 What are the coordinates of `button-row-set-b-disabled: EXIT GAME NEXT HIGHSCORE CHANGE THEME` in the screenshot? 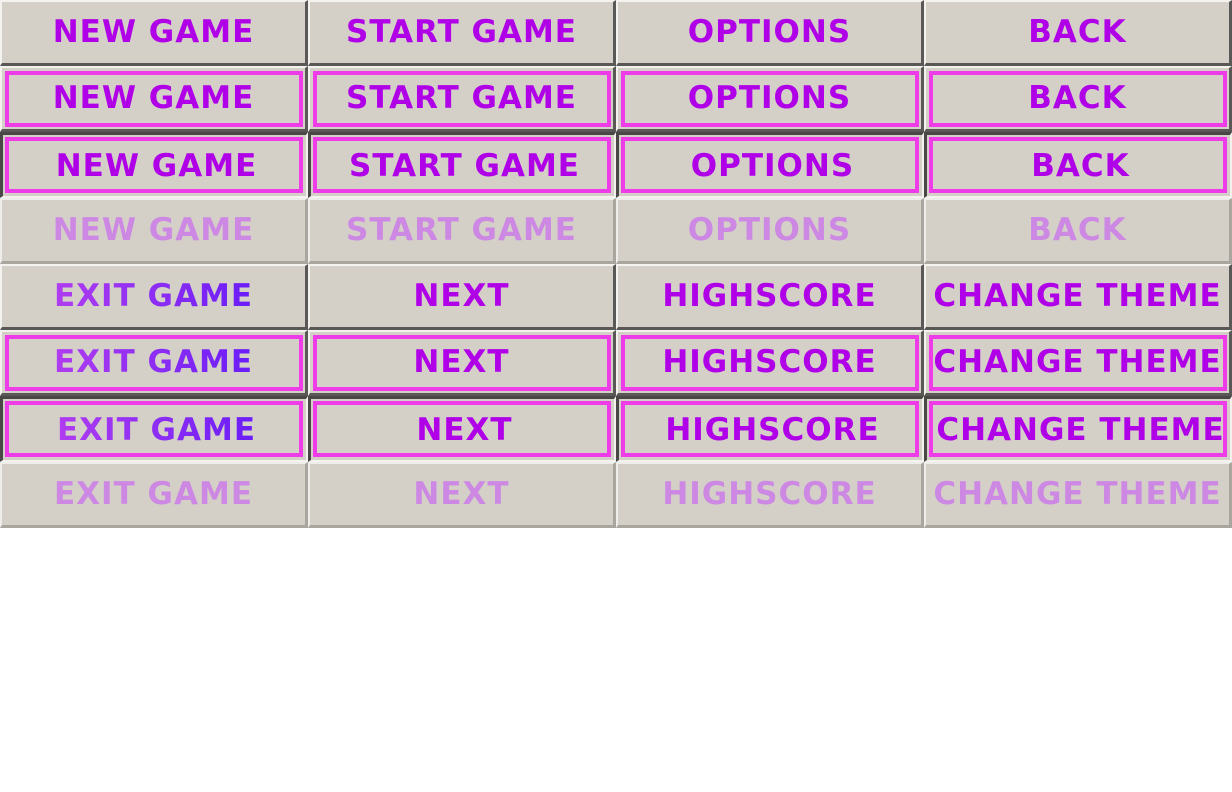 It's located at (616, 495).